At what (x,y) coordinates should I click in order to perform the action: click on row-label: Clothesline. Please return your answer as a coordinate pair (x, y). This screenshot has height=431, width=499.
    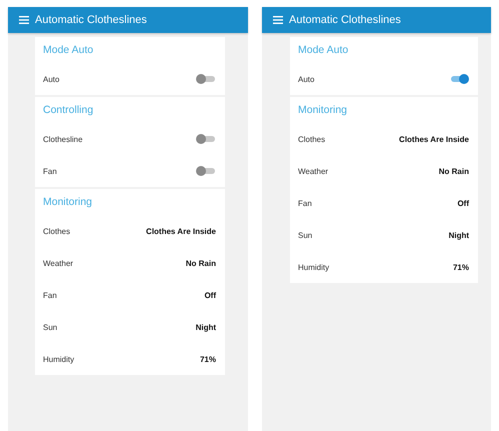
    Looking at the image, I should click on (63, 139).